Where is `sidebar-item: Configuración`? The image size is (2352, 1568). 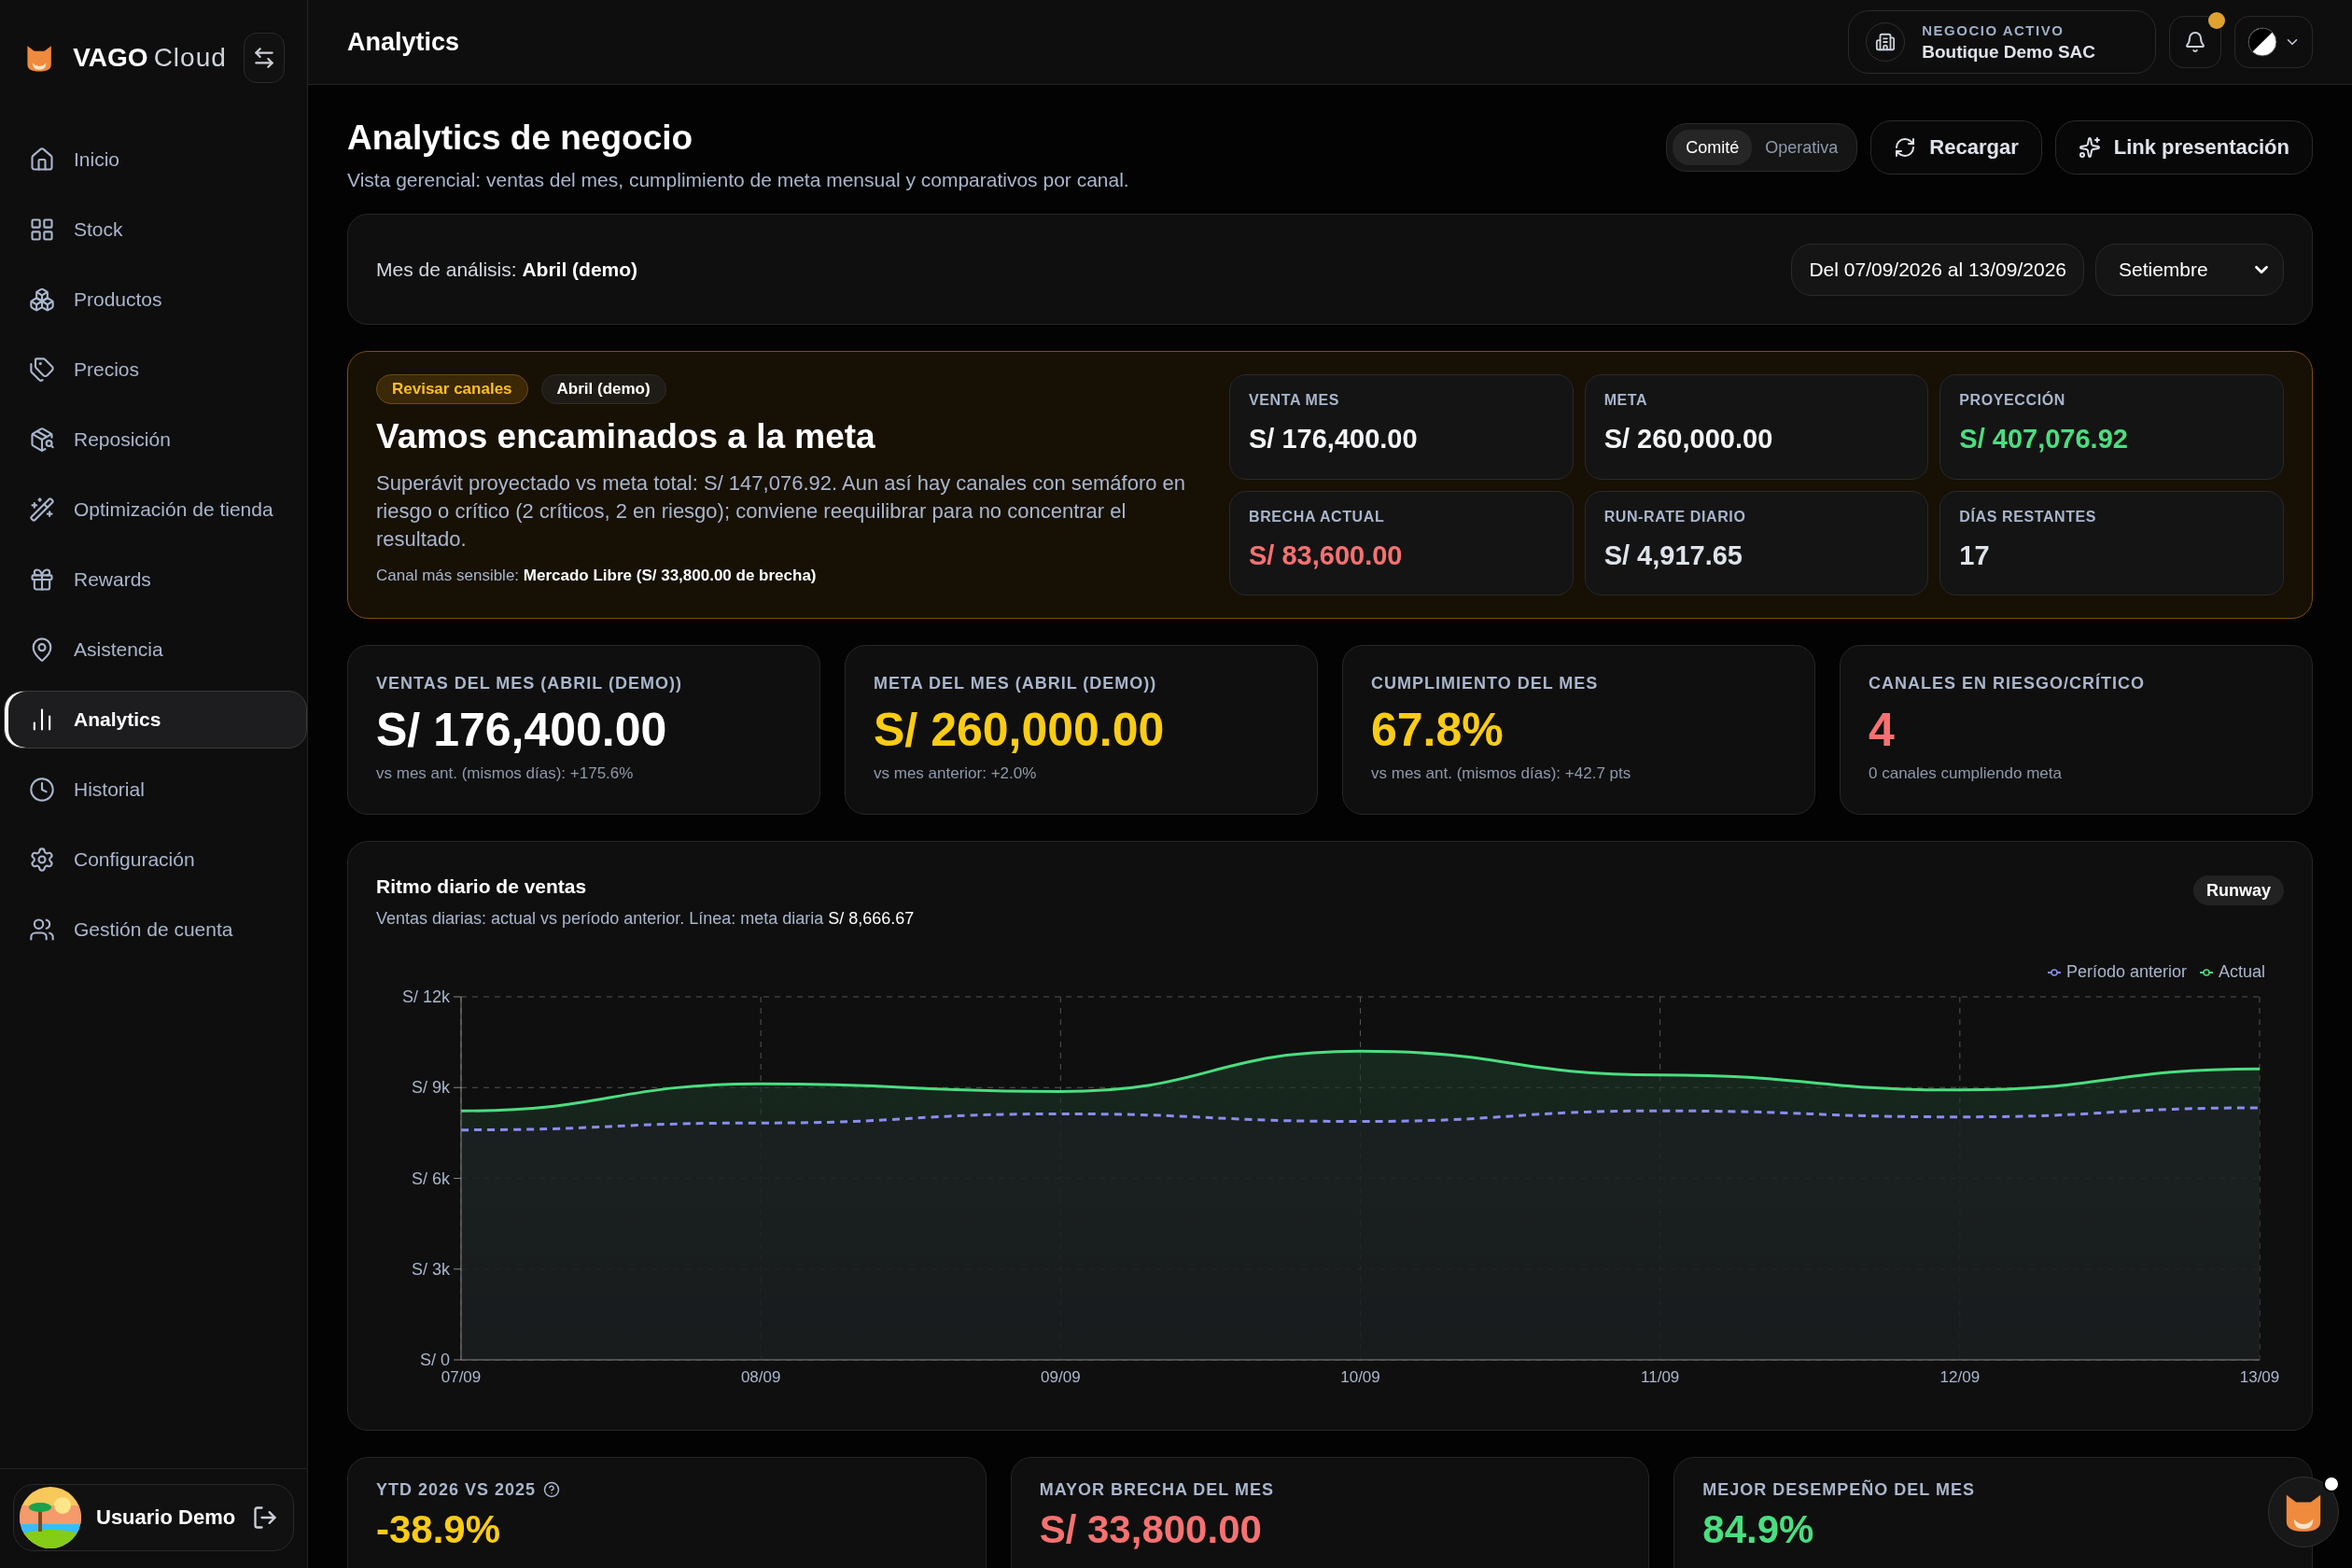 sidebar-item: Configuración is located at coordinates (155, 860).